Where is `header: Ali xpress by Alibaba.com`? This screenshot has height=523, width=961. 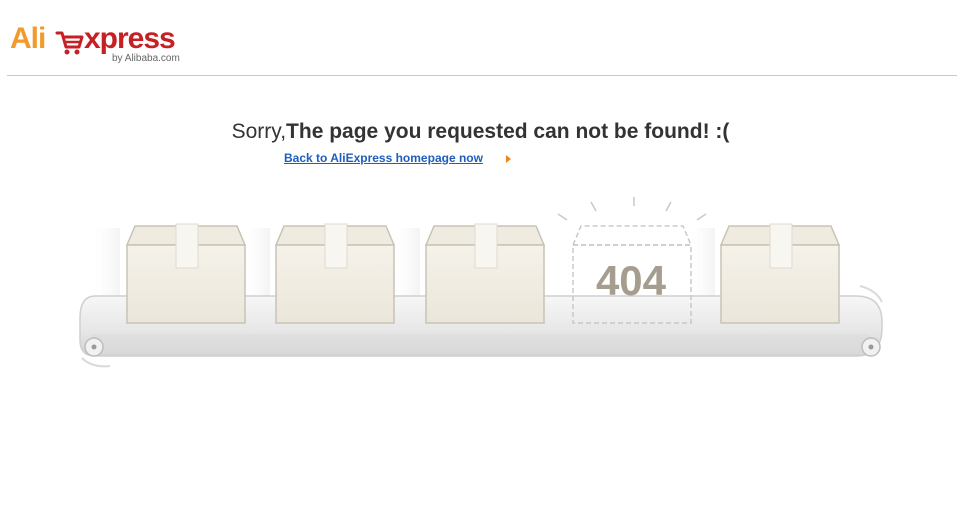 header: Ali xpress by Alibaba.com is located at coordinates (480, 38).